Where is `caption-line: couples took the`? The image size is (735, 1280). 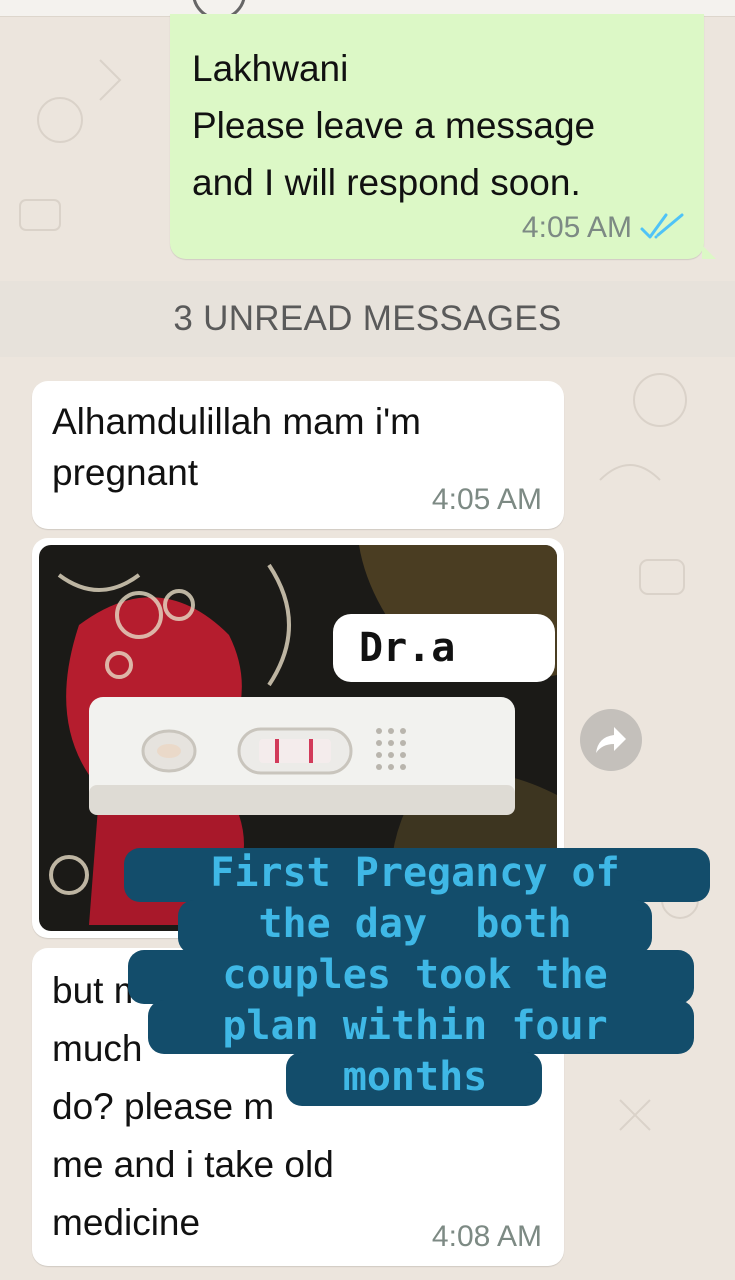
caption-line: couples took the is located at coordinates (415, 975).